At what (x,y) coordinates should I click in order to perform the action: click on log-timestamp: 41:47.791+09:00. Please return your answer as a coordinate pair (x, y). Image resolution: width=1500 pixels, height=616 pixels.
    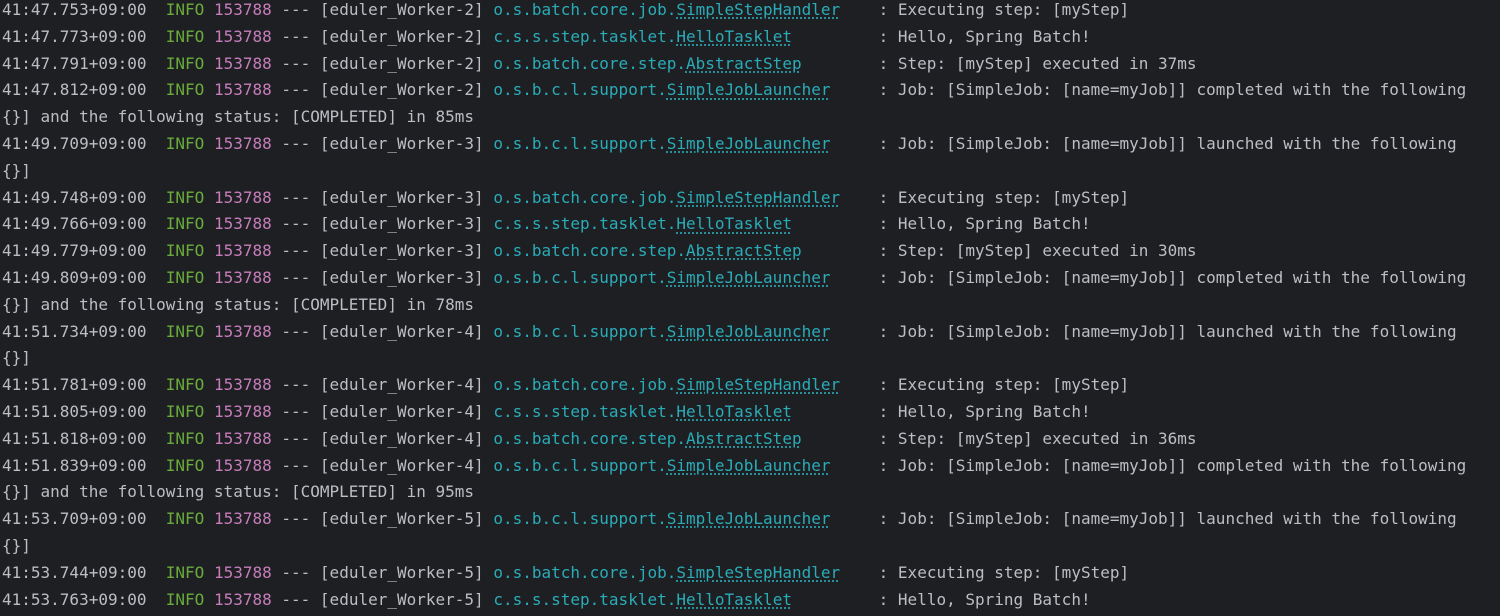
    Looking at the image, I should click on (74, 63).